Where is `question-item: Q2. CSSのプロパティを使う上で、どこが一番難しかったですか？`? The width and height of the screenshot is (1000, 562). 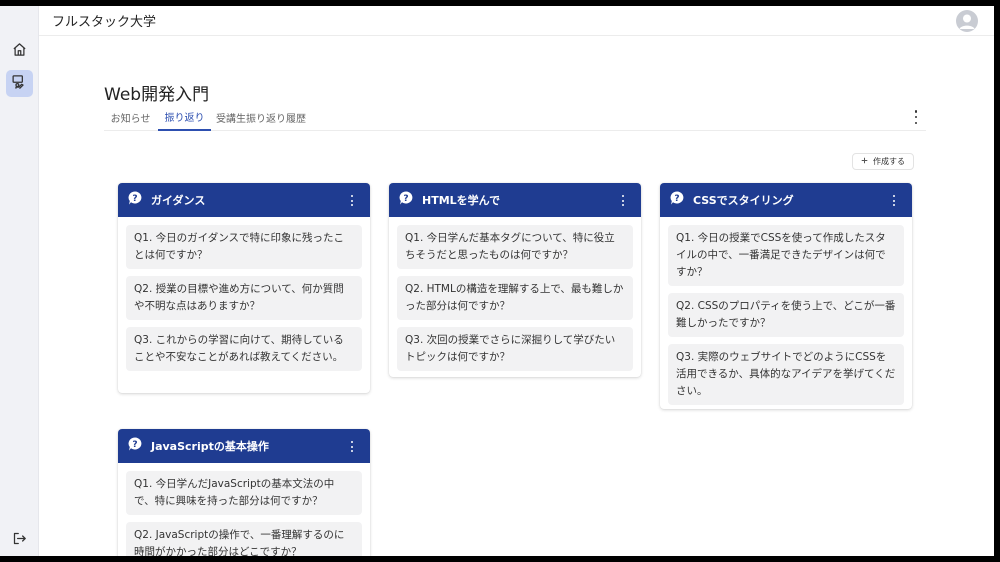
question-item: Q2. CSSのプロパティを使う上で、どこが一番難しかったですか？ is located at coordinates (786, 315).